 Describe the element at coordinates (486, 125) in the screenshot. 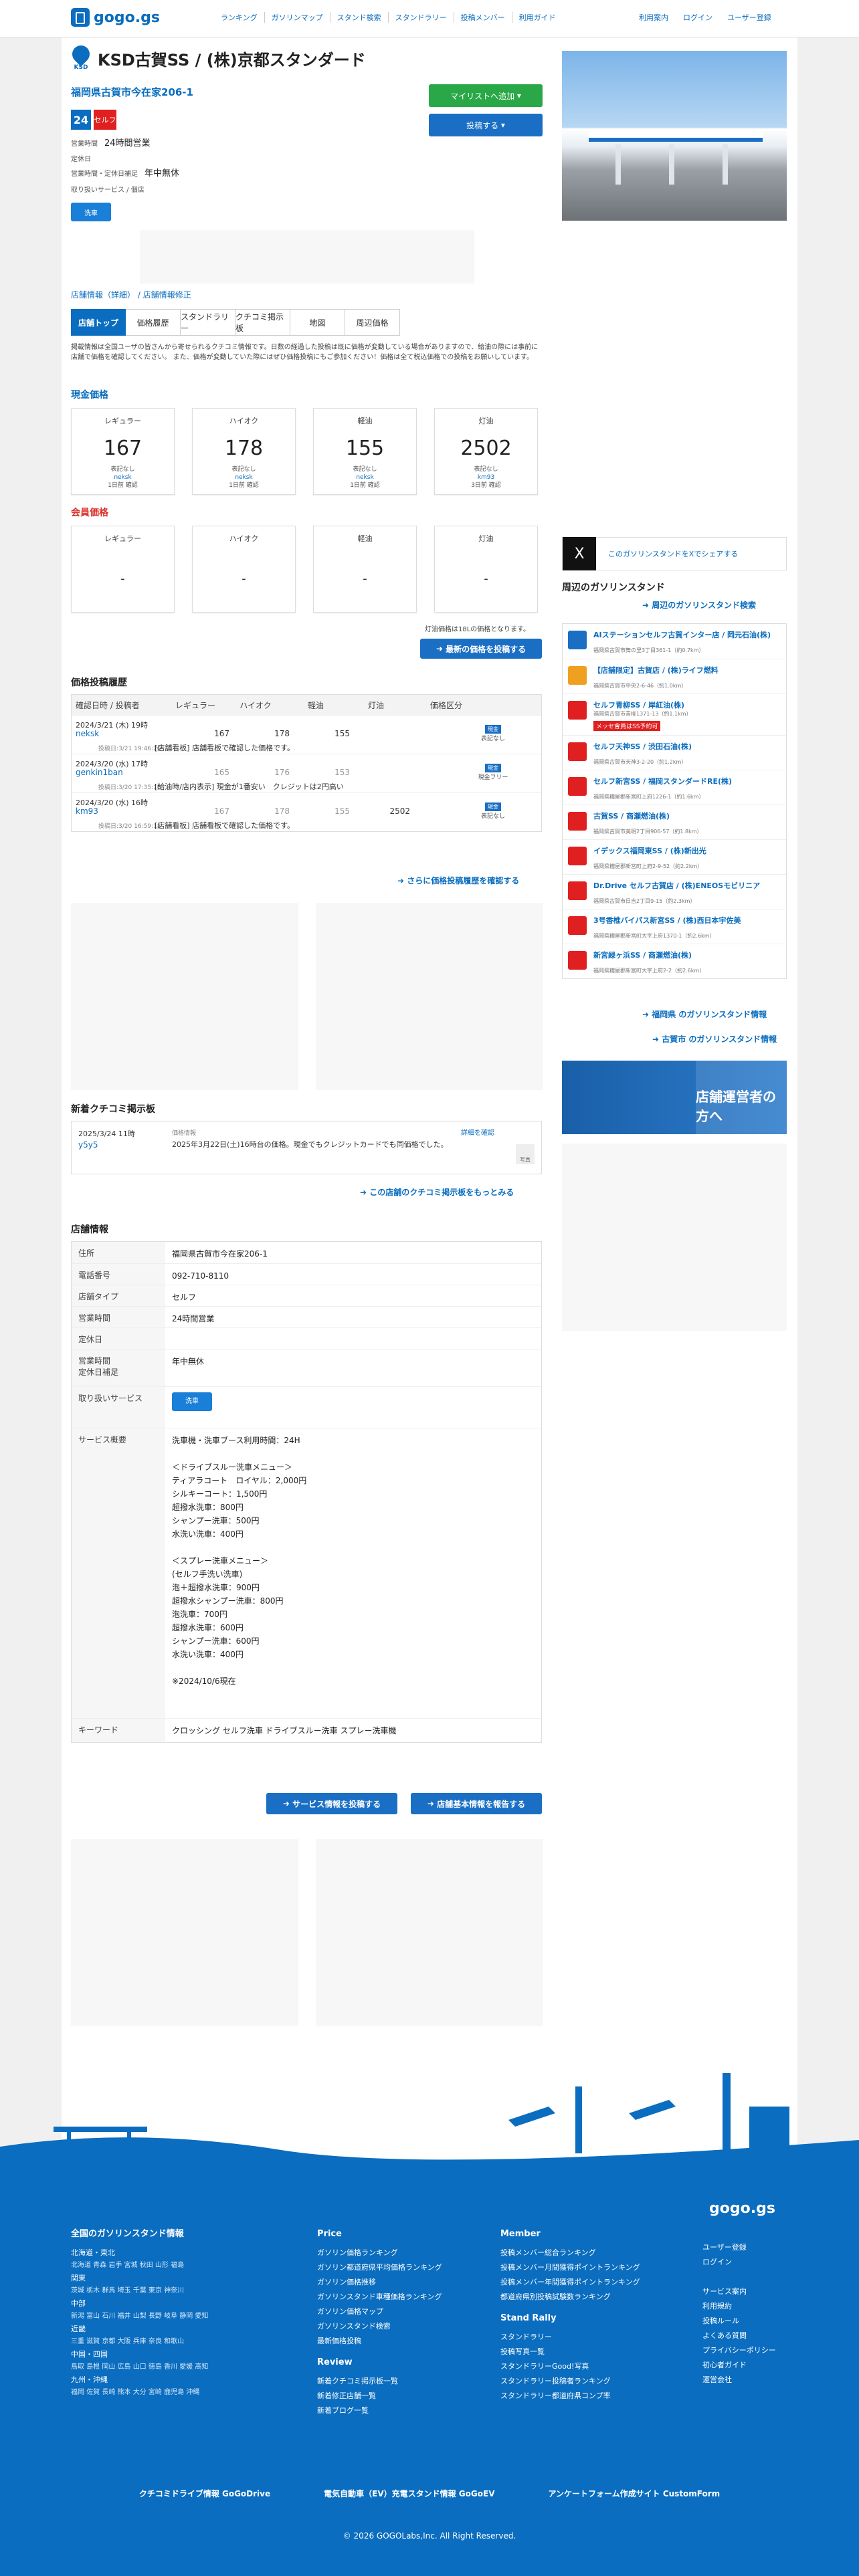

I see `post-button: 投稿する ▾` at that location.